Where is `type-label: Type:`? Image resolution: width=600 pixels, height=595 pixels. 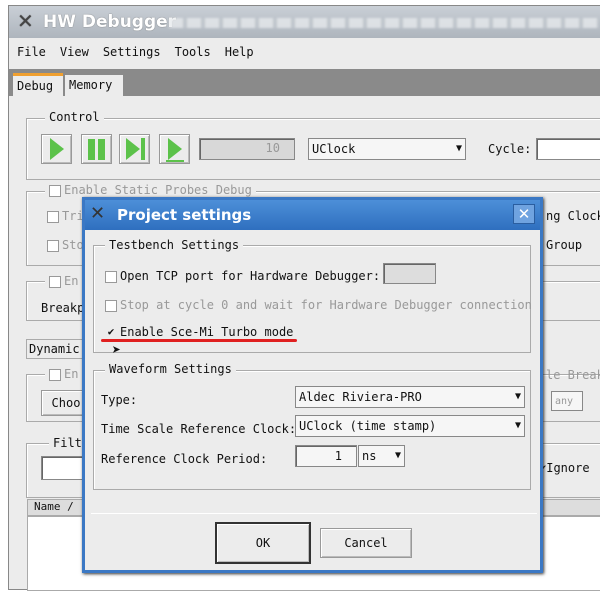
type-label: Type: is located at coordinates (119, 400).